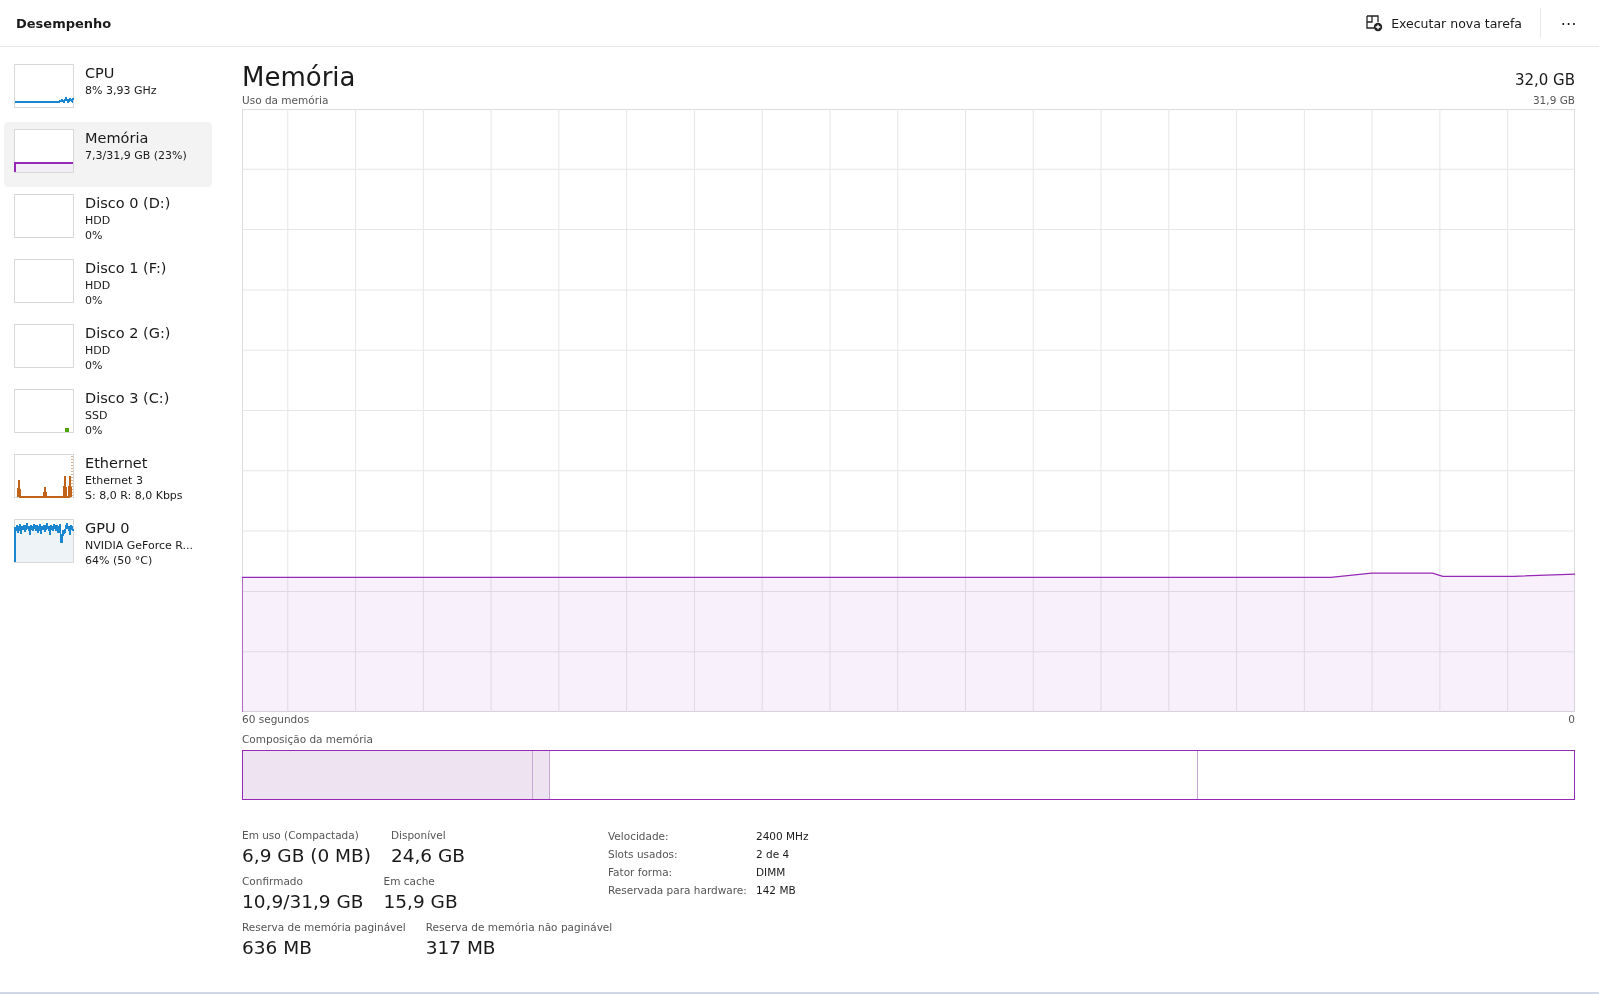  Describe the element at coordinates (277, 948) in the screenshot. I see `stat-value: 636 MB` at that location.